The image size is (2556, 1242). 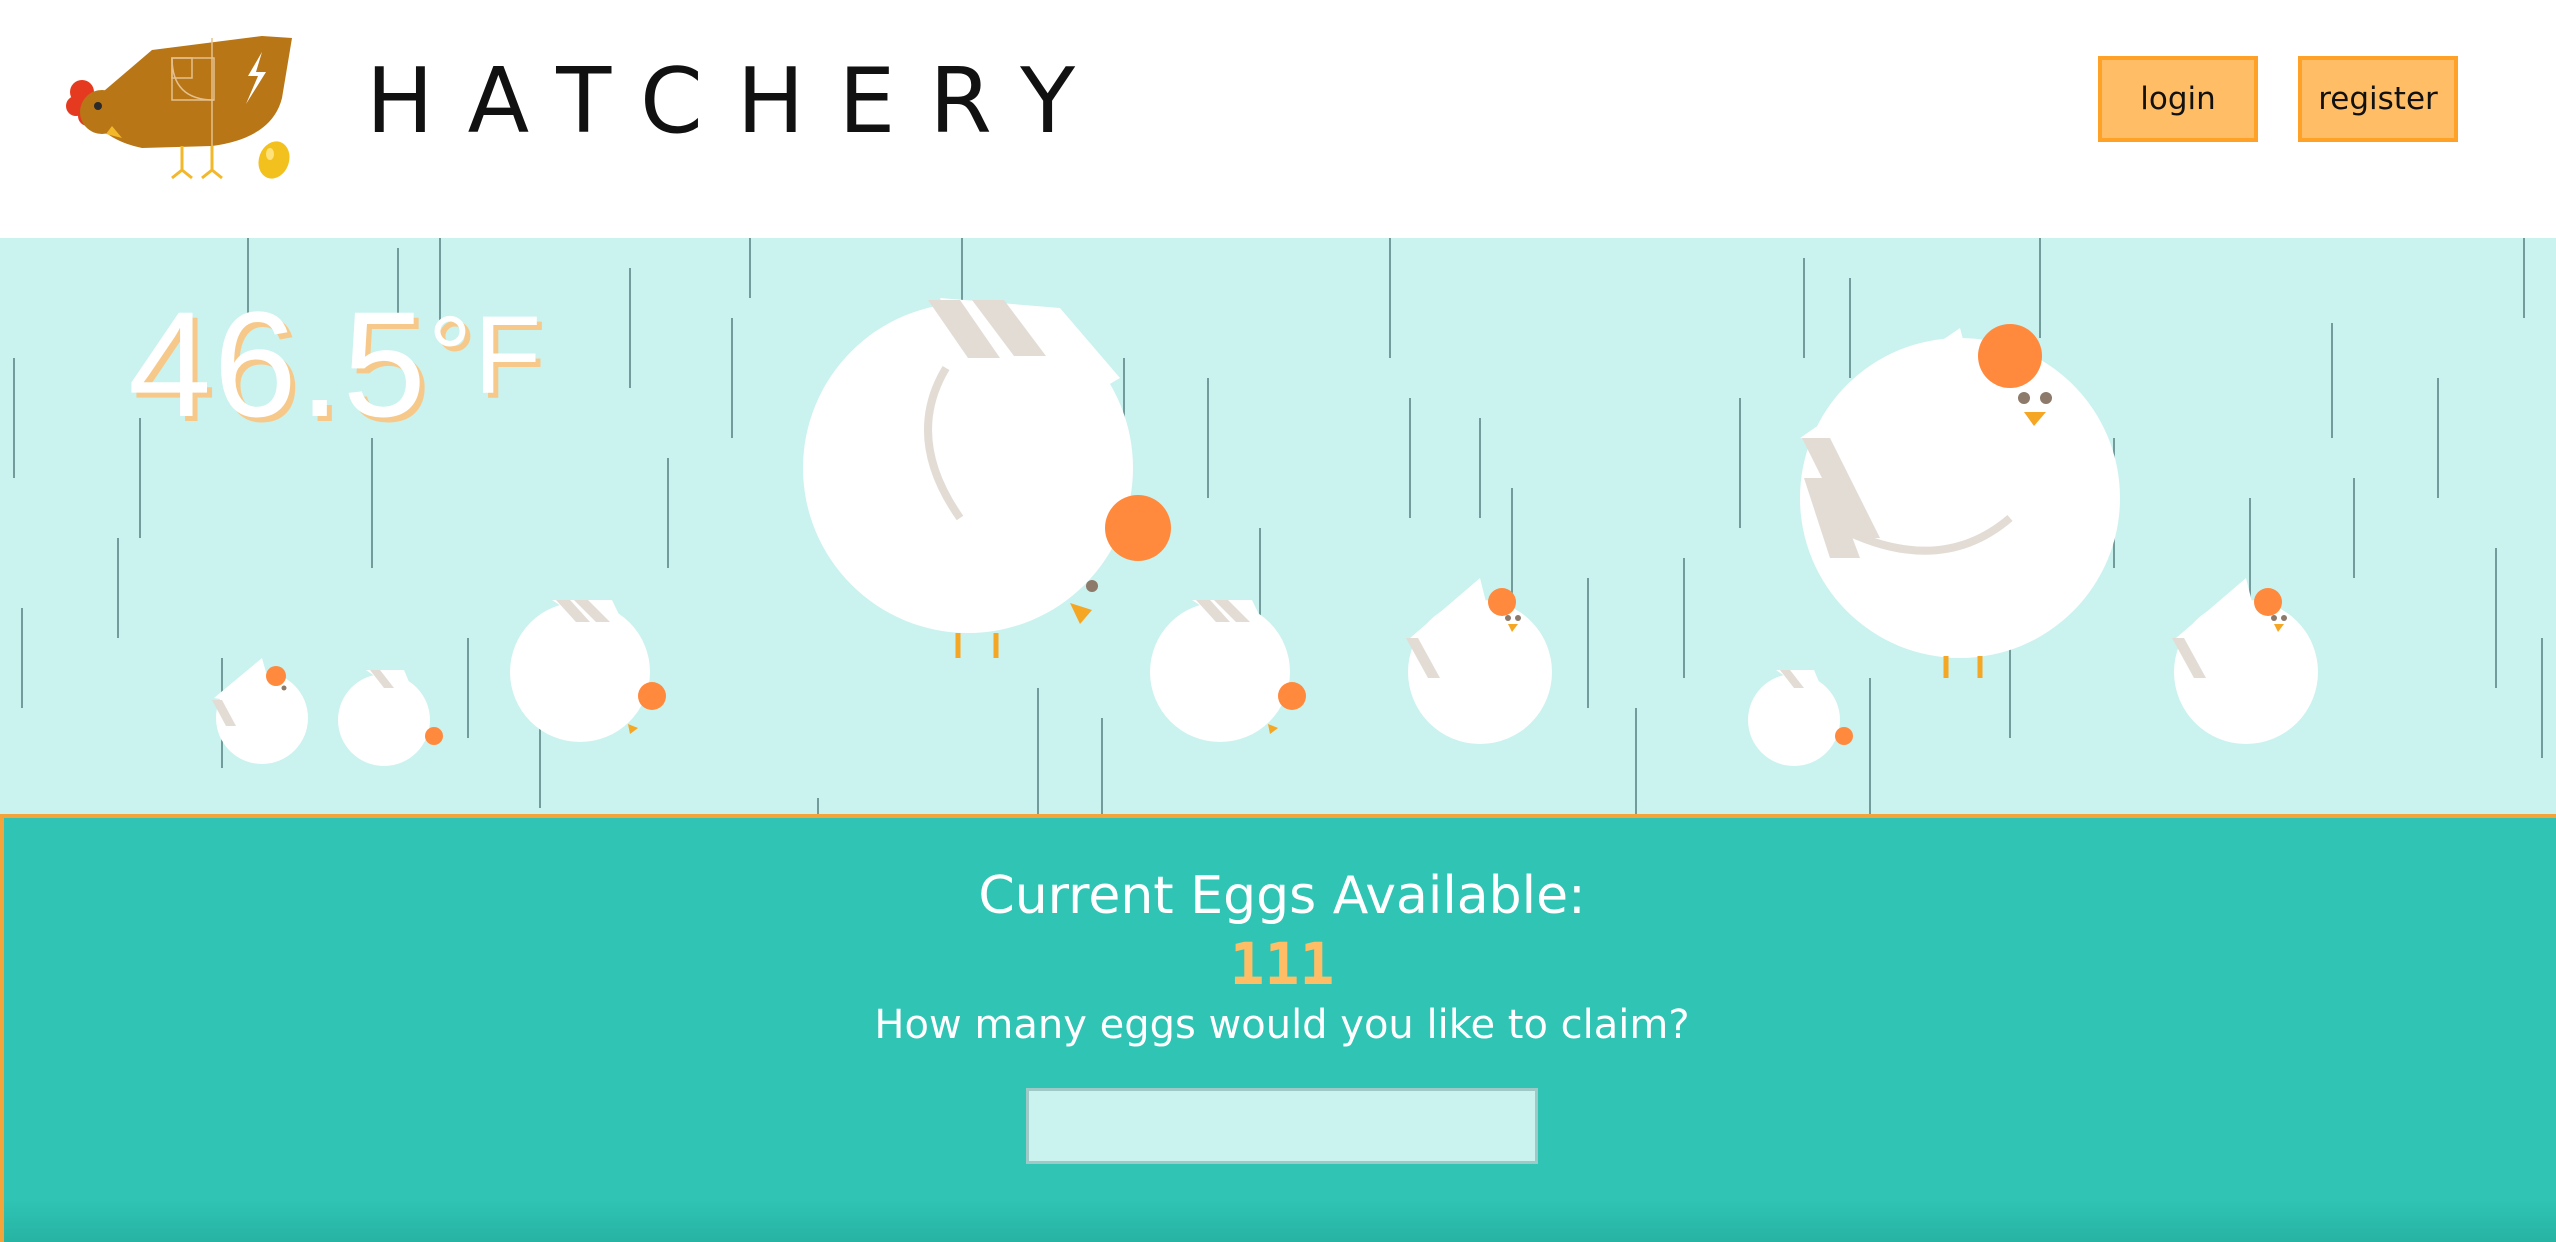 I want to click on claim-eggs-input, so click(x=1282, y=1126).